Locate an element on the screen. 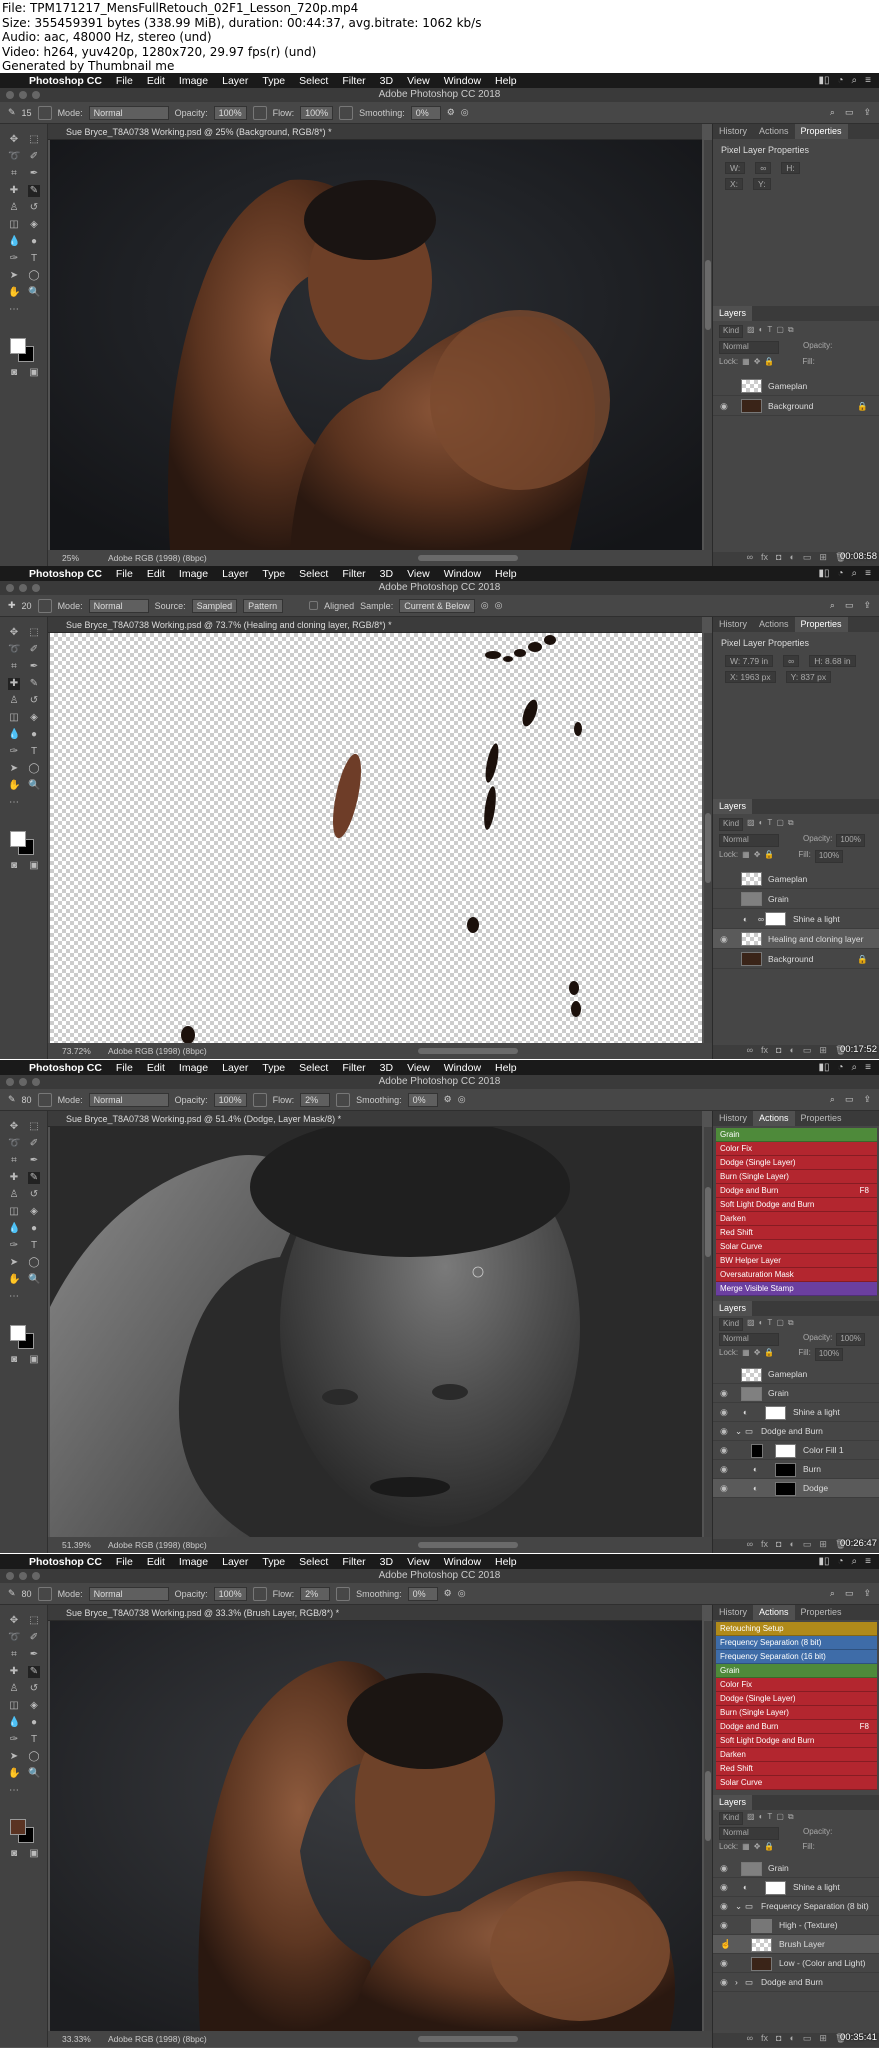 The image size is (879, 2048). layers-title: Layers is located at coordinates (733, 313).